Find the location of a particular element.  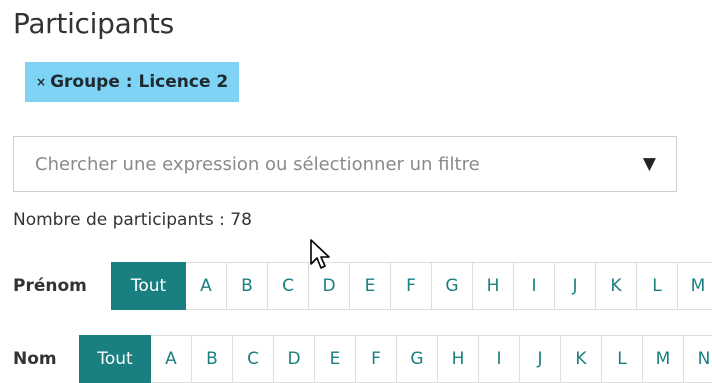

firstname-initials-bar: Prénom Tout A B C D E F G H I J K L M is located at coordinates (362, 286).